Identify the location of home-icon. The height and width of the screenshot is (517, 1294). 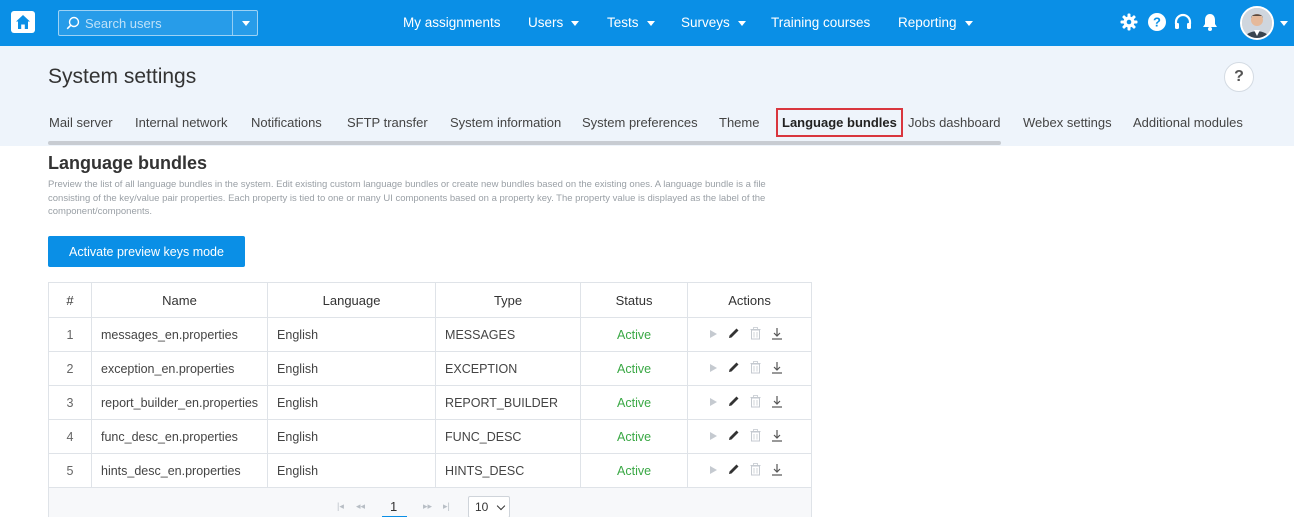
(23, 22).